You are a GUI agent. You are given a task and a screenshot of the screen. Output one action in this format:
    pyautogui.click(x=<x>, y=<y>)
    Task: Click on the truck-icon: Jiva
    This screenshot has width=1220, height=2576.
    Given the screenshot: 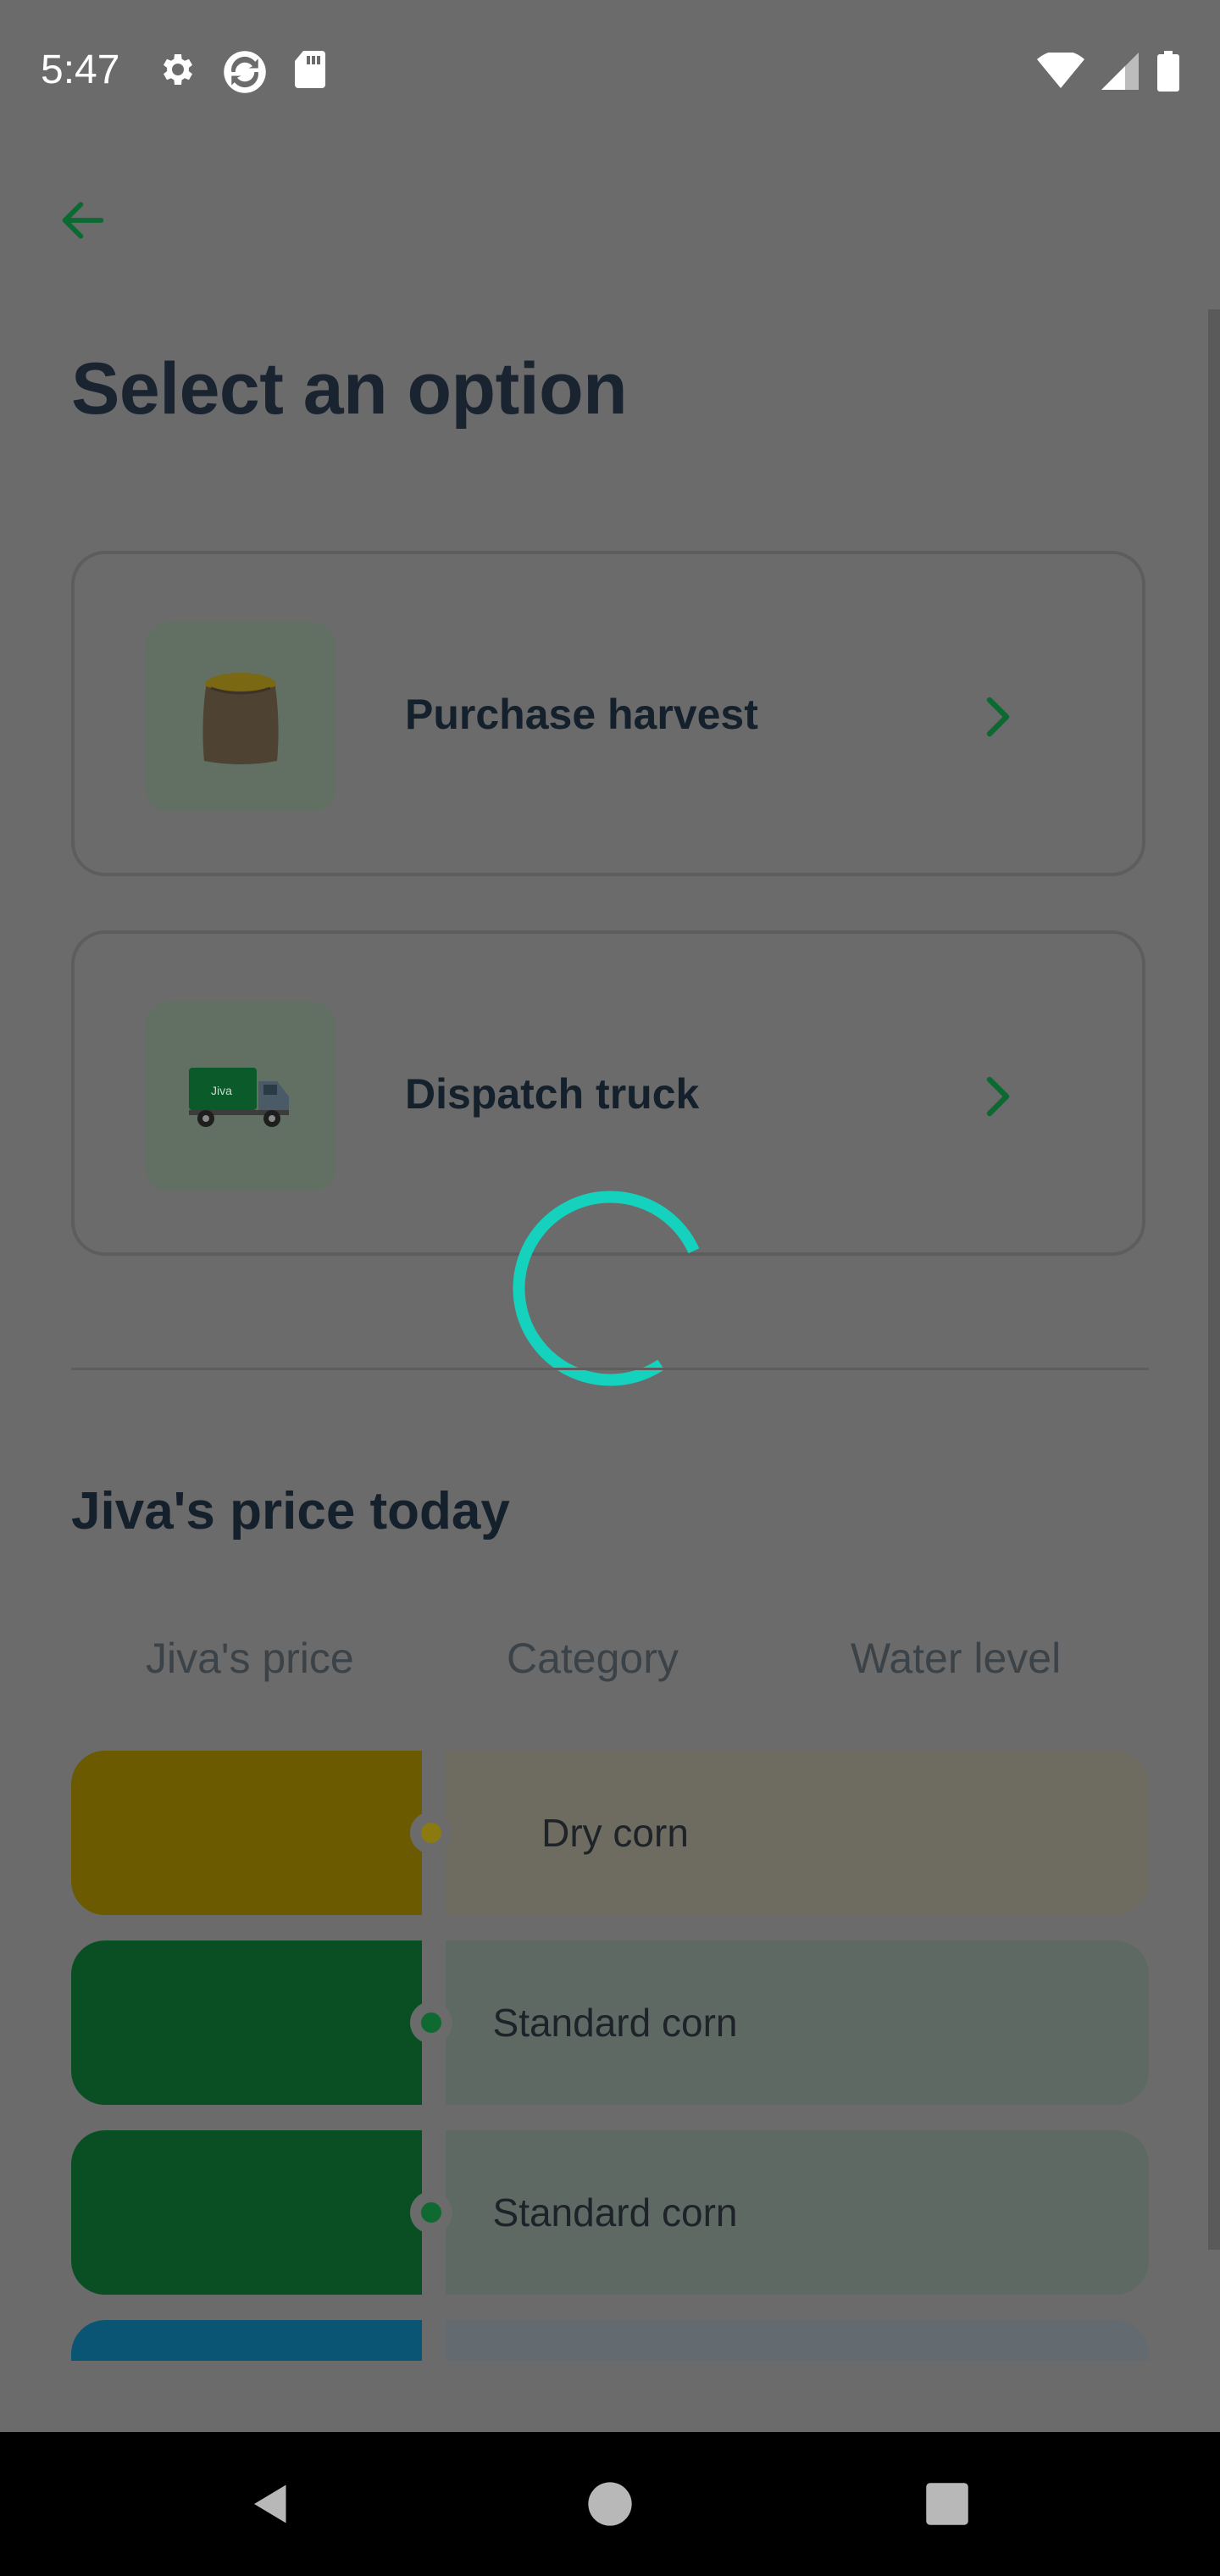 What is the action you would take?
    pyautogui.click(x=239, y=1097)
    